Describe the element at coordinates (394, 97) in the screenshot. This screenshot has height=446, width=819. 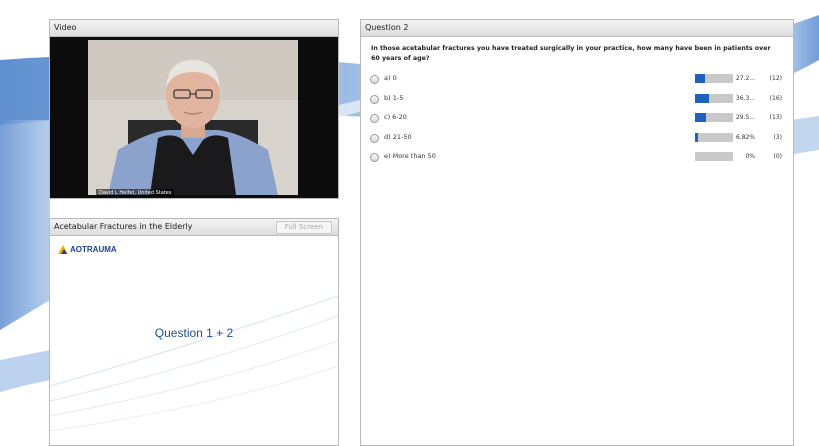
I see `answer-label: b) 1-5` at that location.